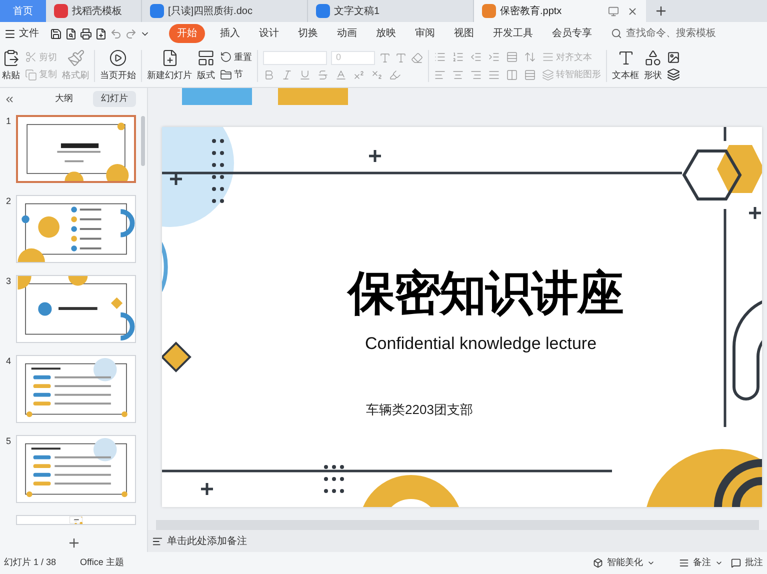  I want to click on search-icon, so click(616, 33).